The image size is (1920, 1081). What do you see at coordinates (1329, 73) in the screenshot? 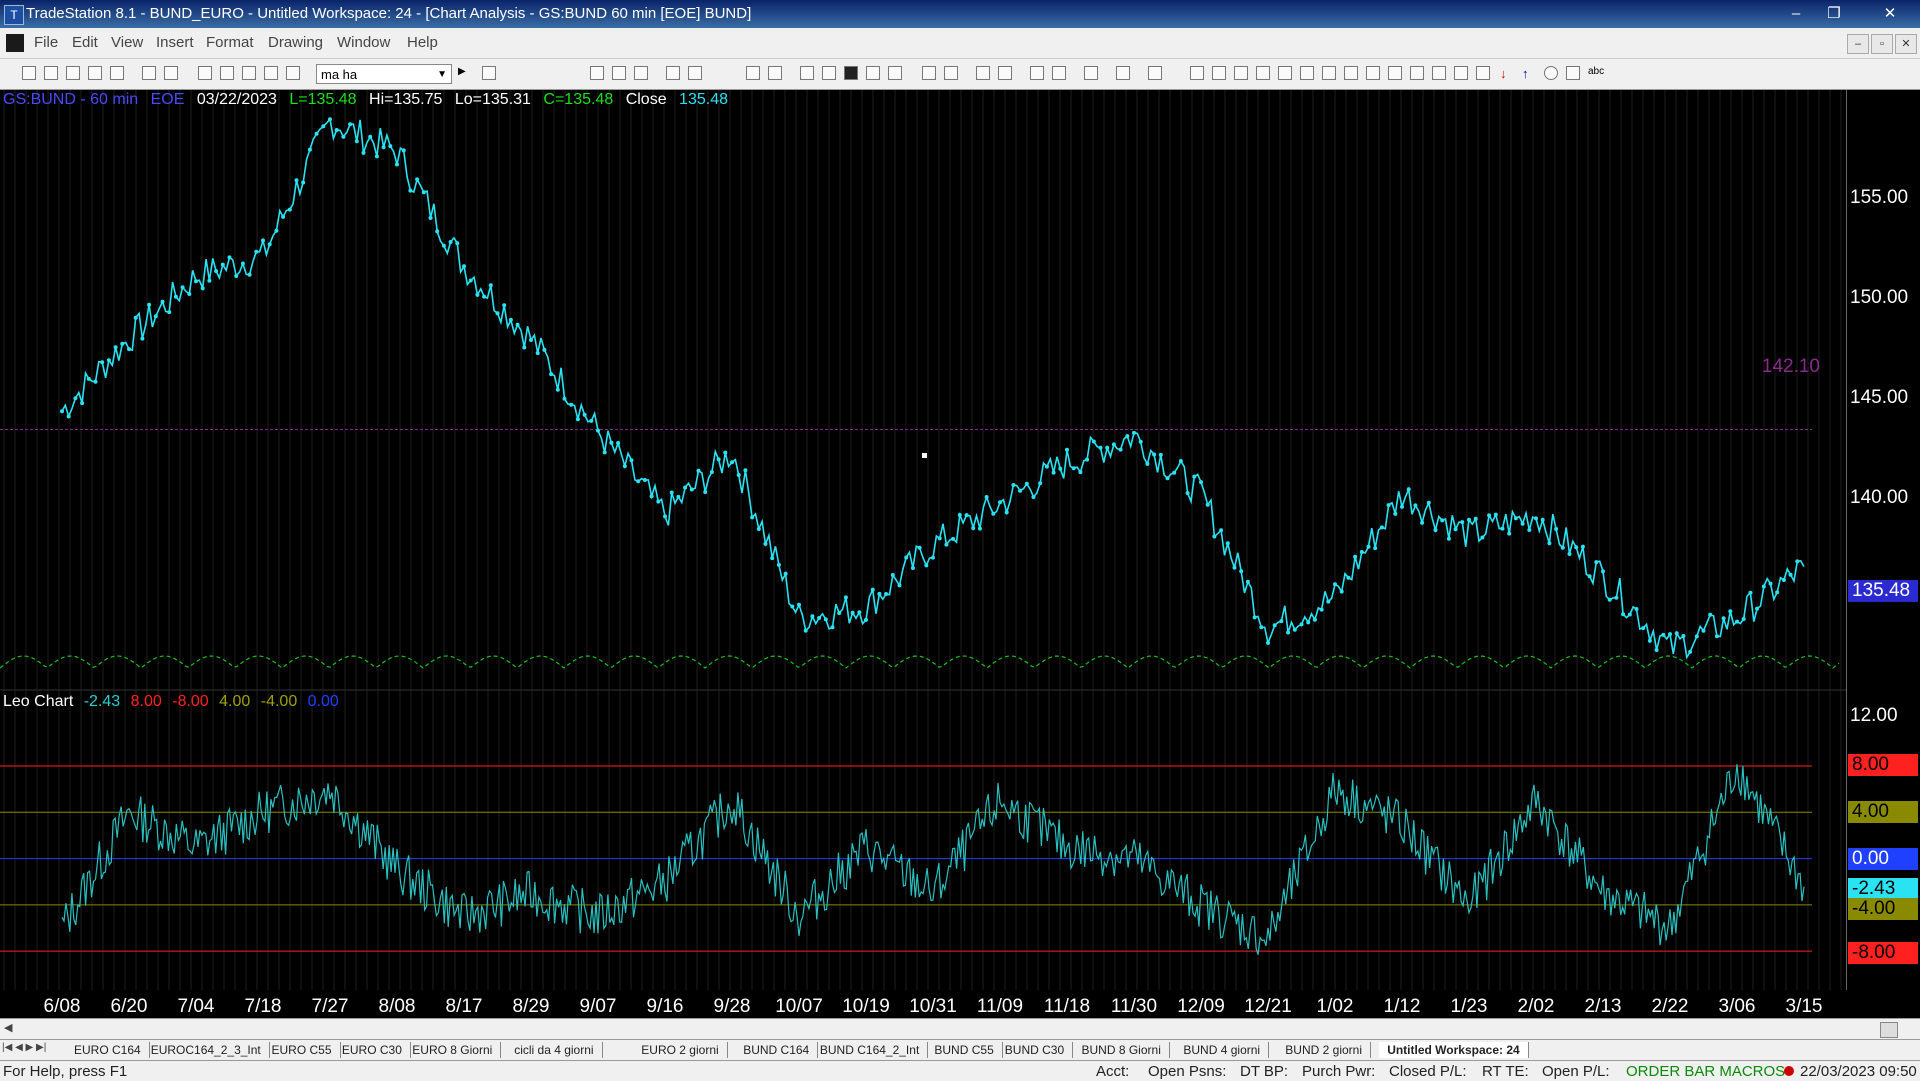
I see `gann-icon` at bounding box center [1329, 73].